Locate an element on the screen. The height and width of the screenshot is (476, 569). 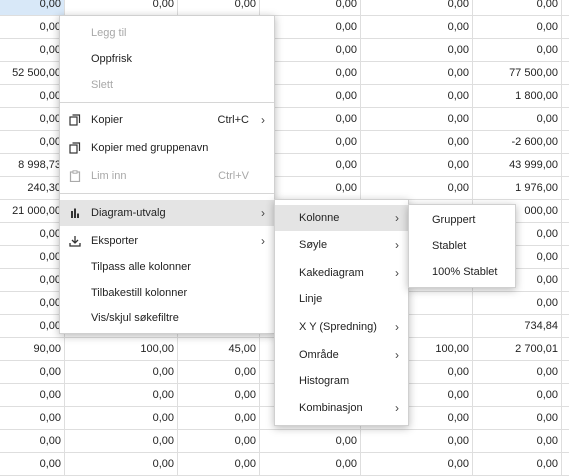
menu-item-chart-range: Diagram-utvalg › is located at coordinates (167, 213).